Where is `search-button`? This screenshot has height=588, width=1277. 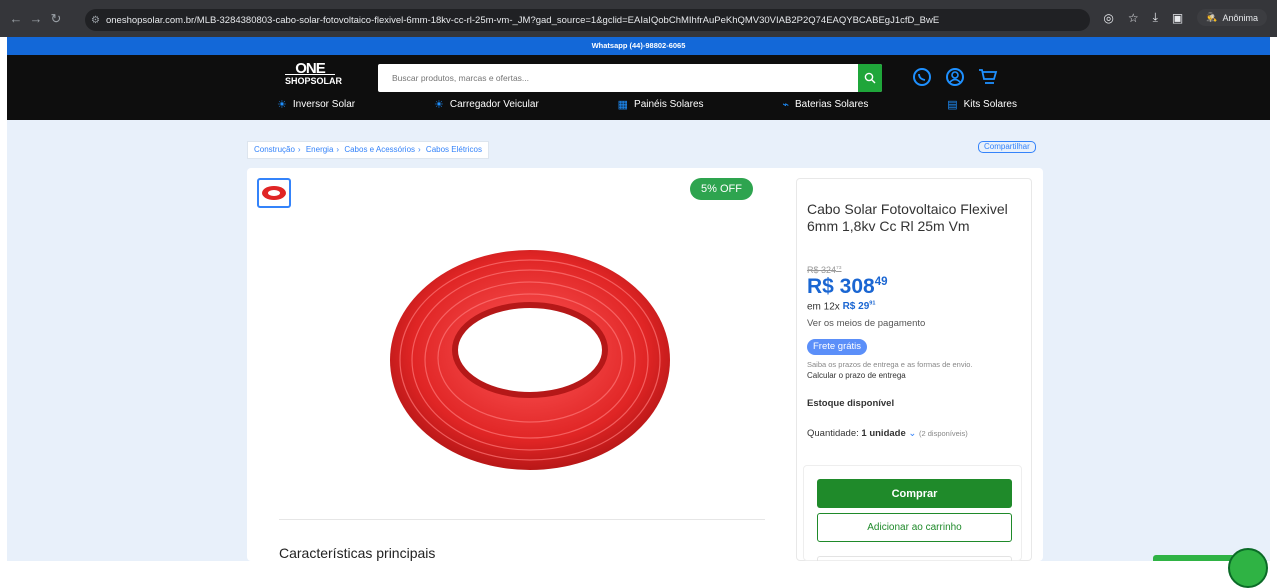 search-button is located at coordinates (870, 78).